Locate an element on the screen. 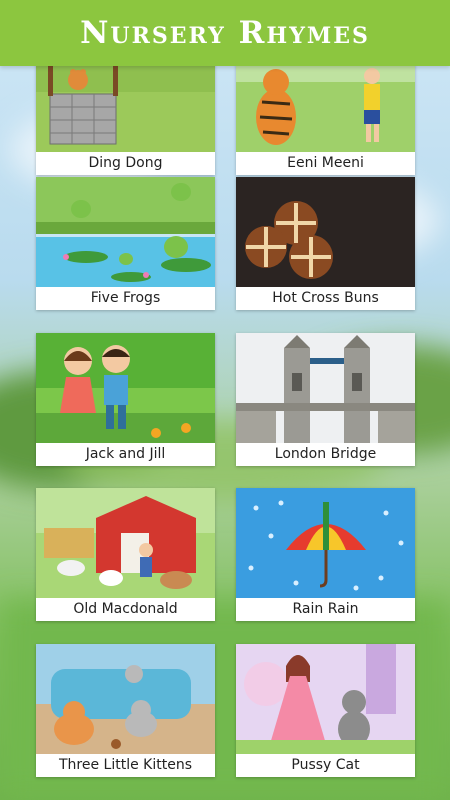  rhyme-card-old-macdonald: Old Macdonald is located at coordinates (125, 554).